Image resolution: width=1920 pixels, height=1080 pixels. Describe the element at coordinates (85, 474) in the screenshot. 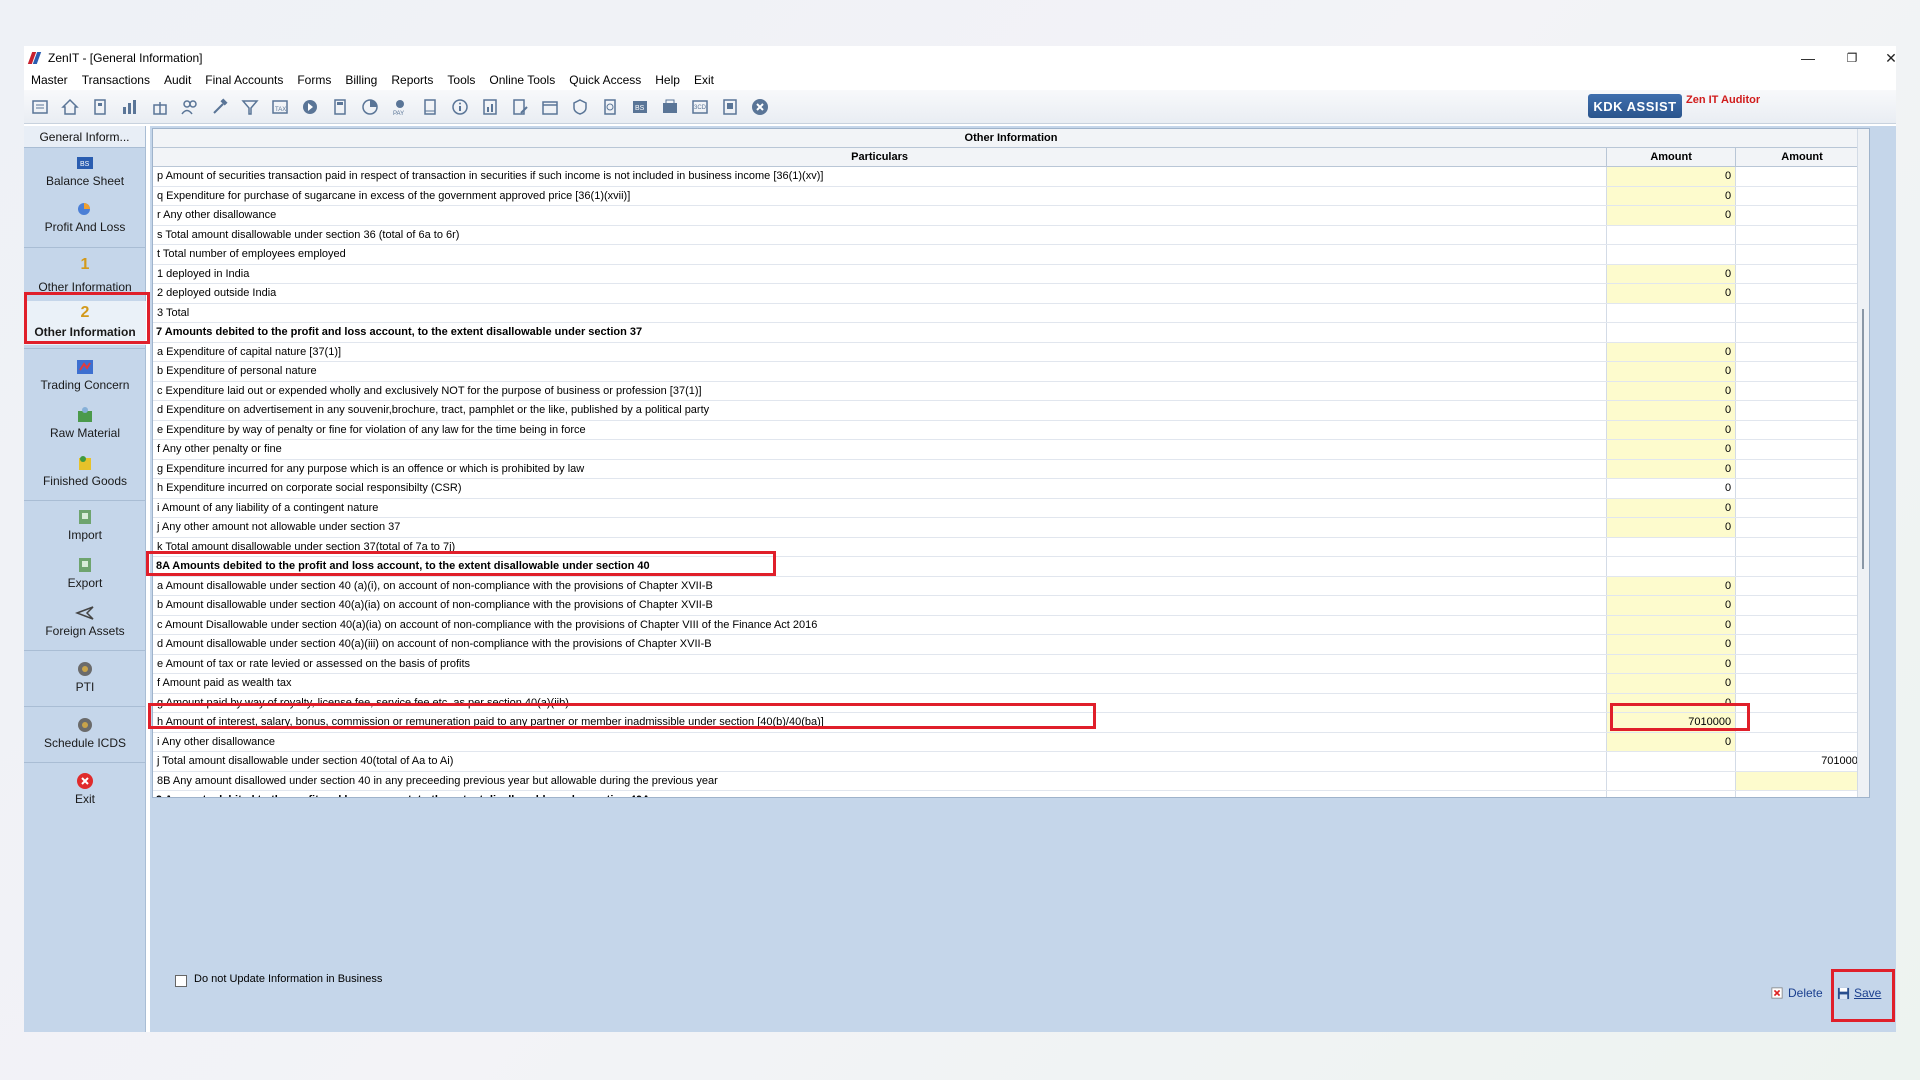

I see `sidebar-item-finished-goods: Finished Goods` at that location.